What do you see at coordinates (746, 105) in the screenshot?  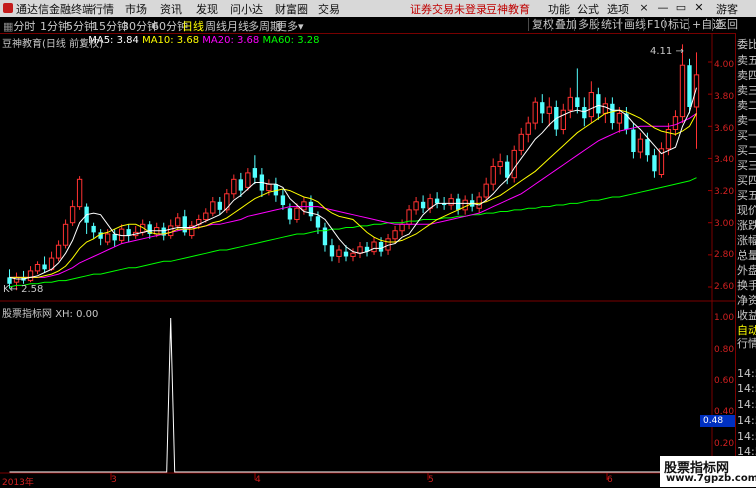 I see `quote-panel-label: 卖二` at bounding box center [746, 105].